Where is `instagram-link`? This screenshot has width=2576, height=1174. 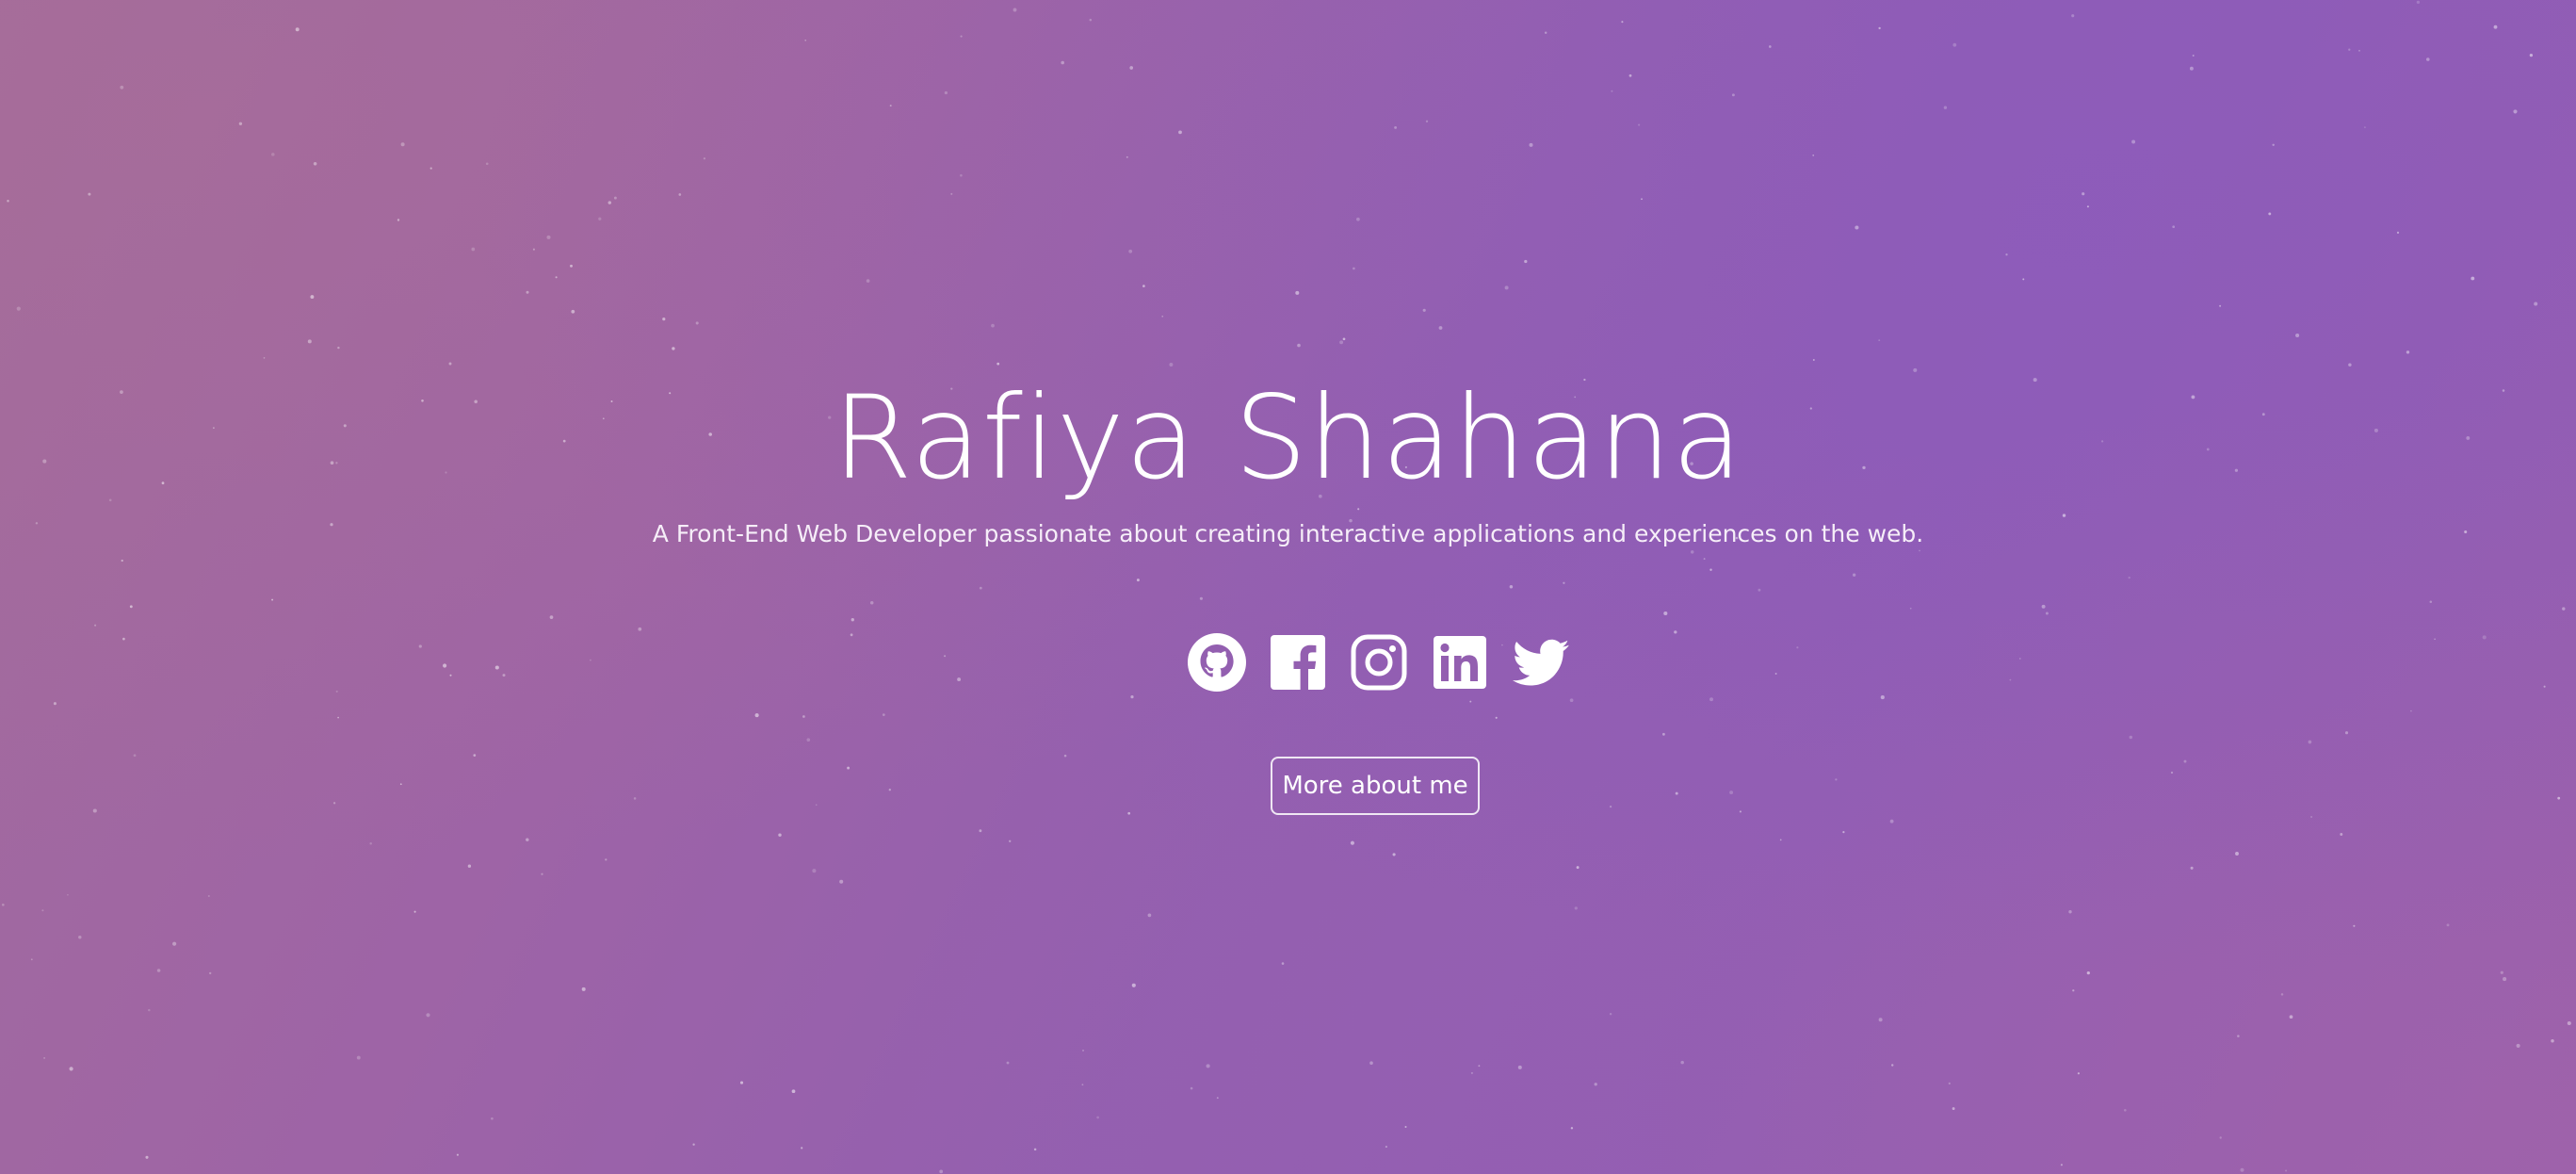 instagram-link is located at coordinates (1379, 662).